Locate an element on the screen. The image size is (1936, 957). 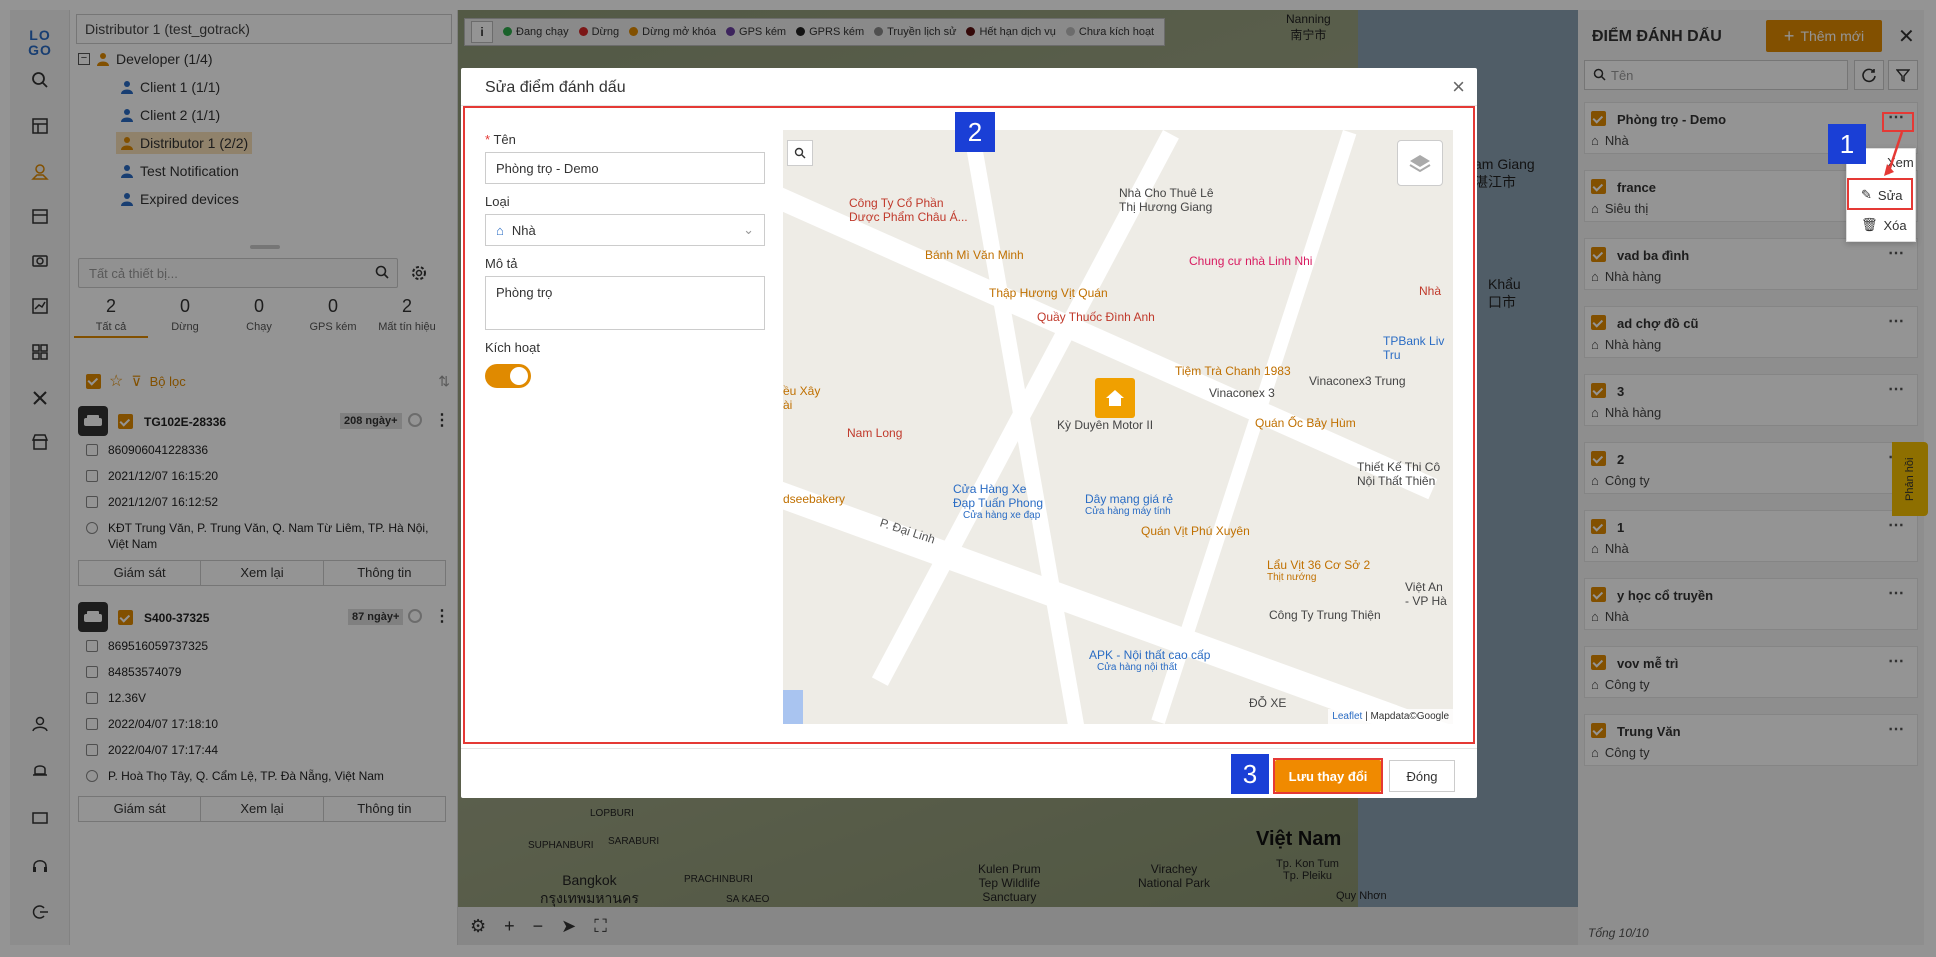
annotation-arrow is located at coordinates (1894, 153).